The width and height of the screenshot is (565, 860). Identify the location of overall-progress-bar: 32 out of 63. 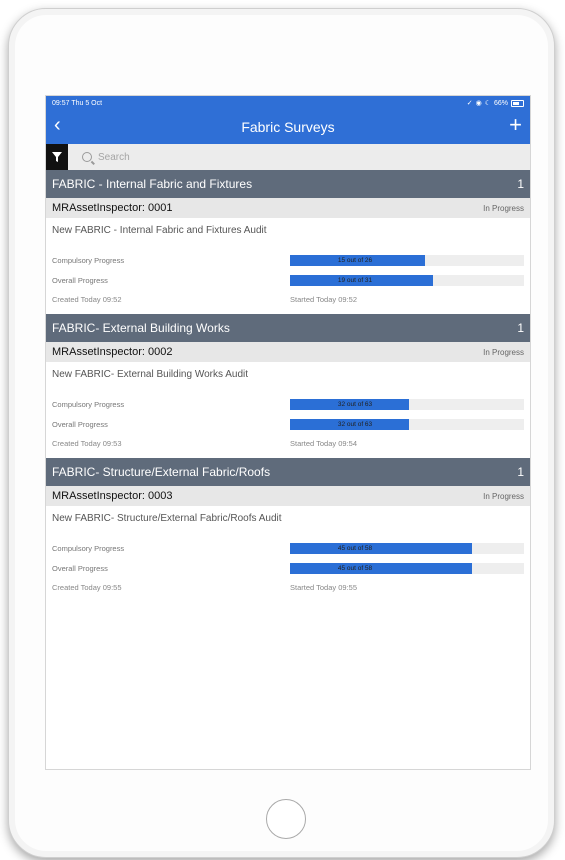
(407, 424).